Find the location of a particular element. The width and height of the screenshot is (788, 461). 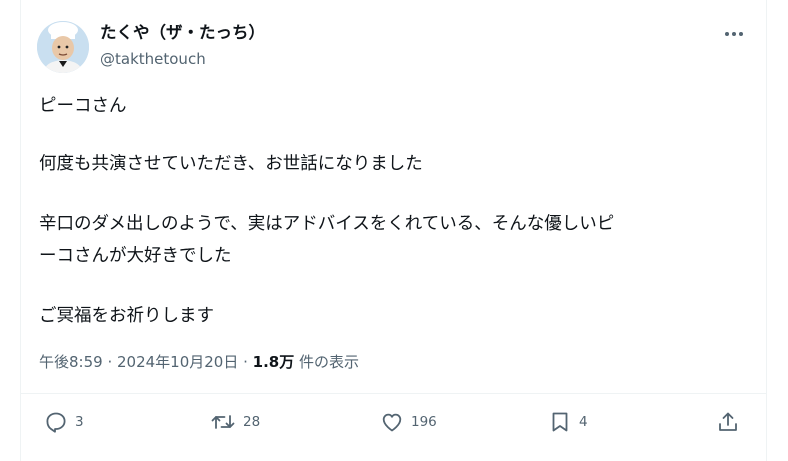

reply-icon is located at coordinates (56, 422).